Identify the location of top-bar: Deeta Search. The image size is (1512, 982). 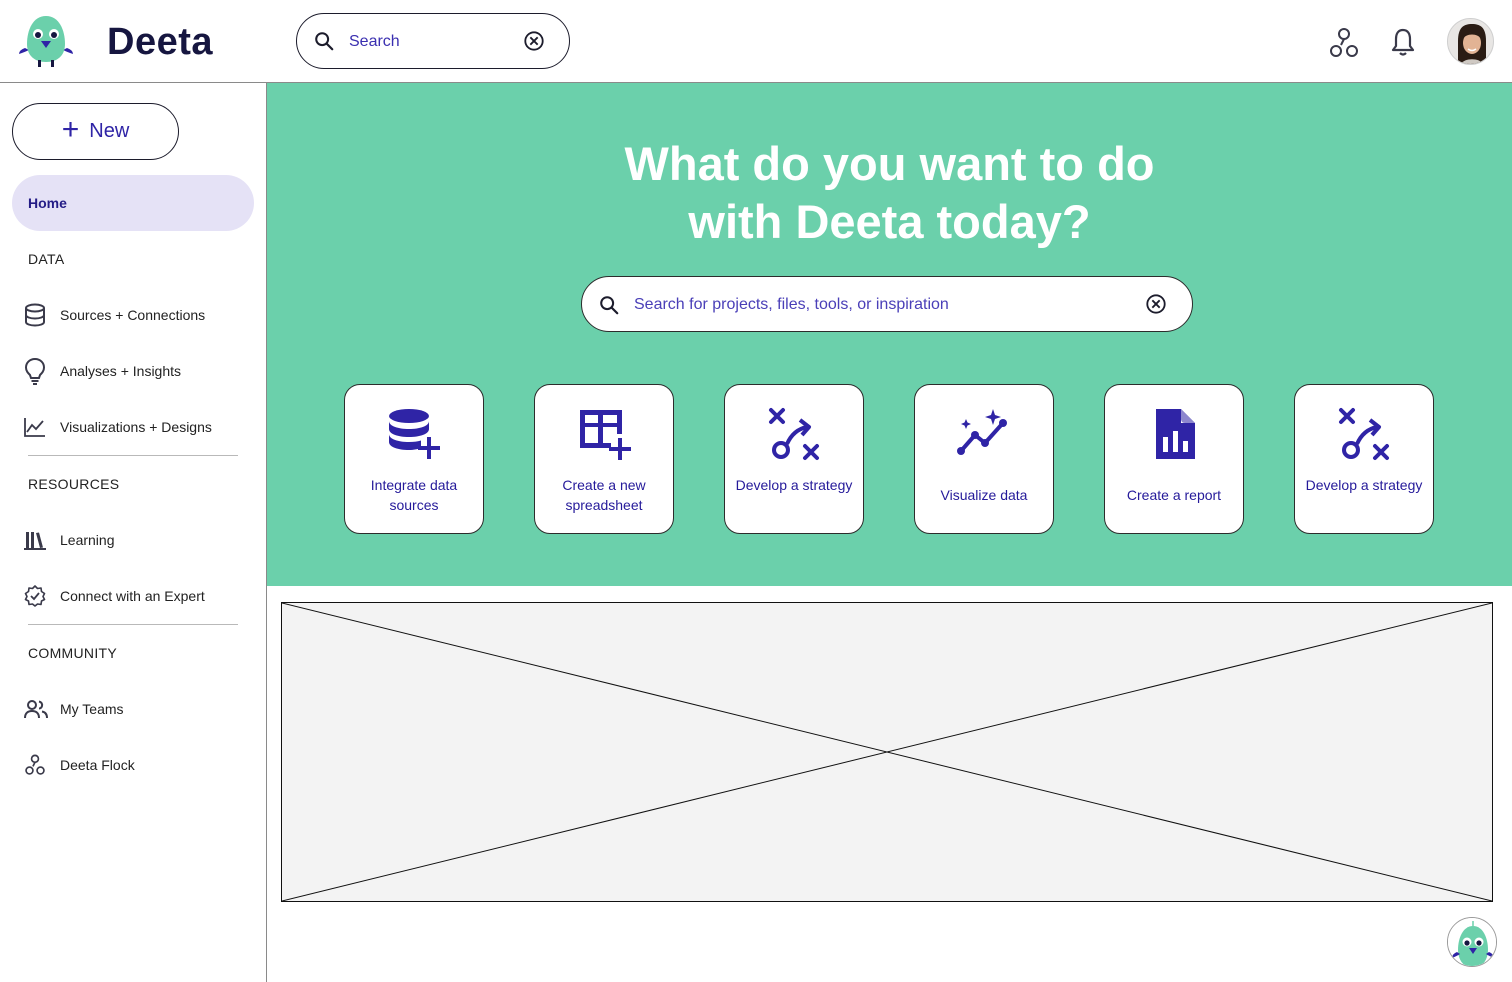
(756, 41).